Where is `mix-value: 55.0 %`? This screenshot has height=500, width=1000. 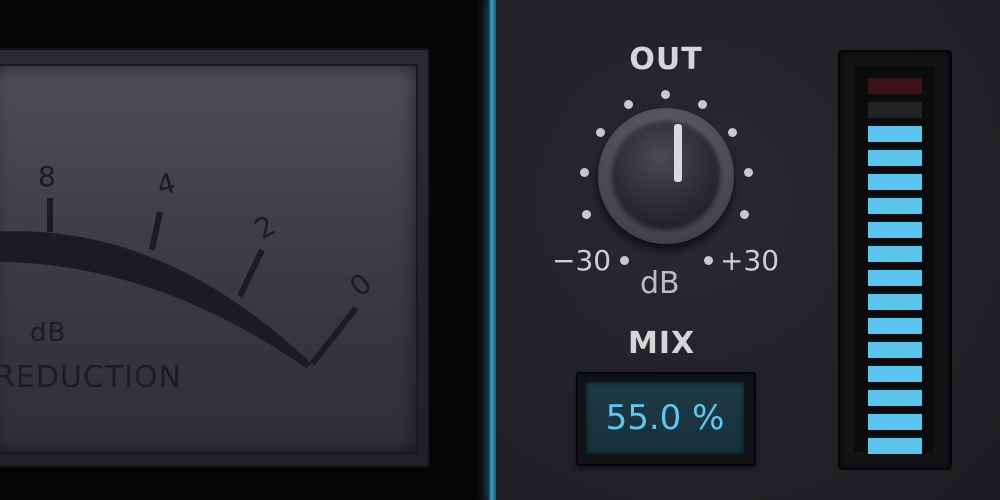
mix-value: 55.0 % is located at coordinates (665, 418).